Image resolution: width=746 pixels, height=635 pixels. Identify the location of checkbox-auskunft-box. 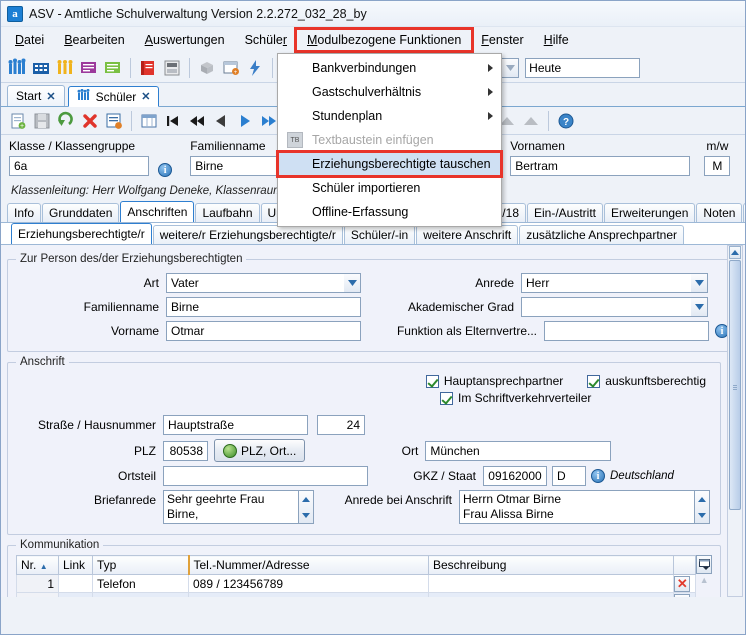
(594, 381).